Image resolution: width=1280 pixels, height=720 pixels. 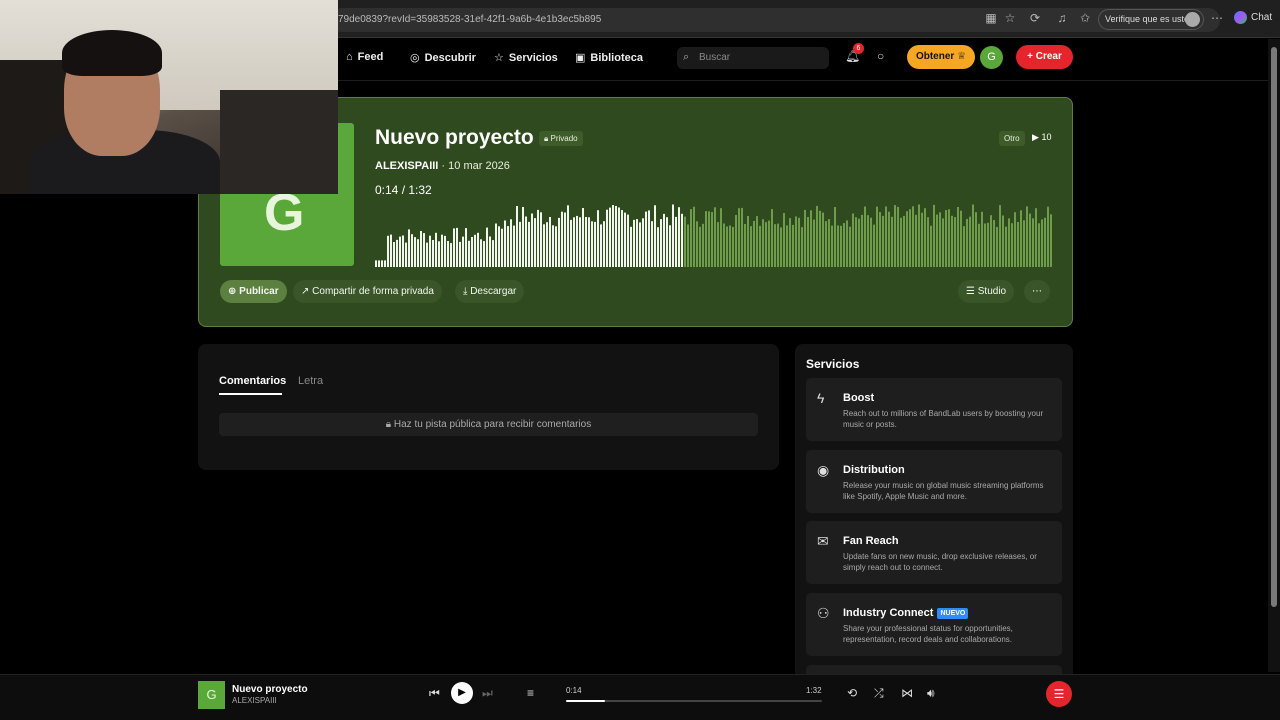 What do you see at coordinates (1274, 327) in the screenshot?
I see `scrollbar-thumb` at bounding box center [1274, 327].